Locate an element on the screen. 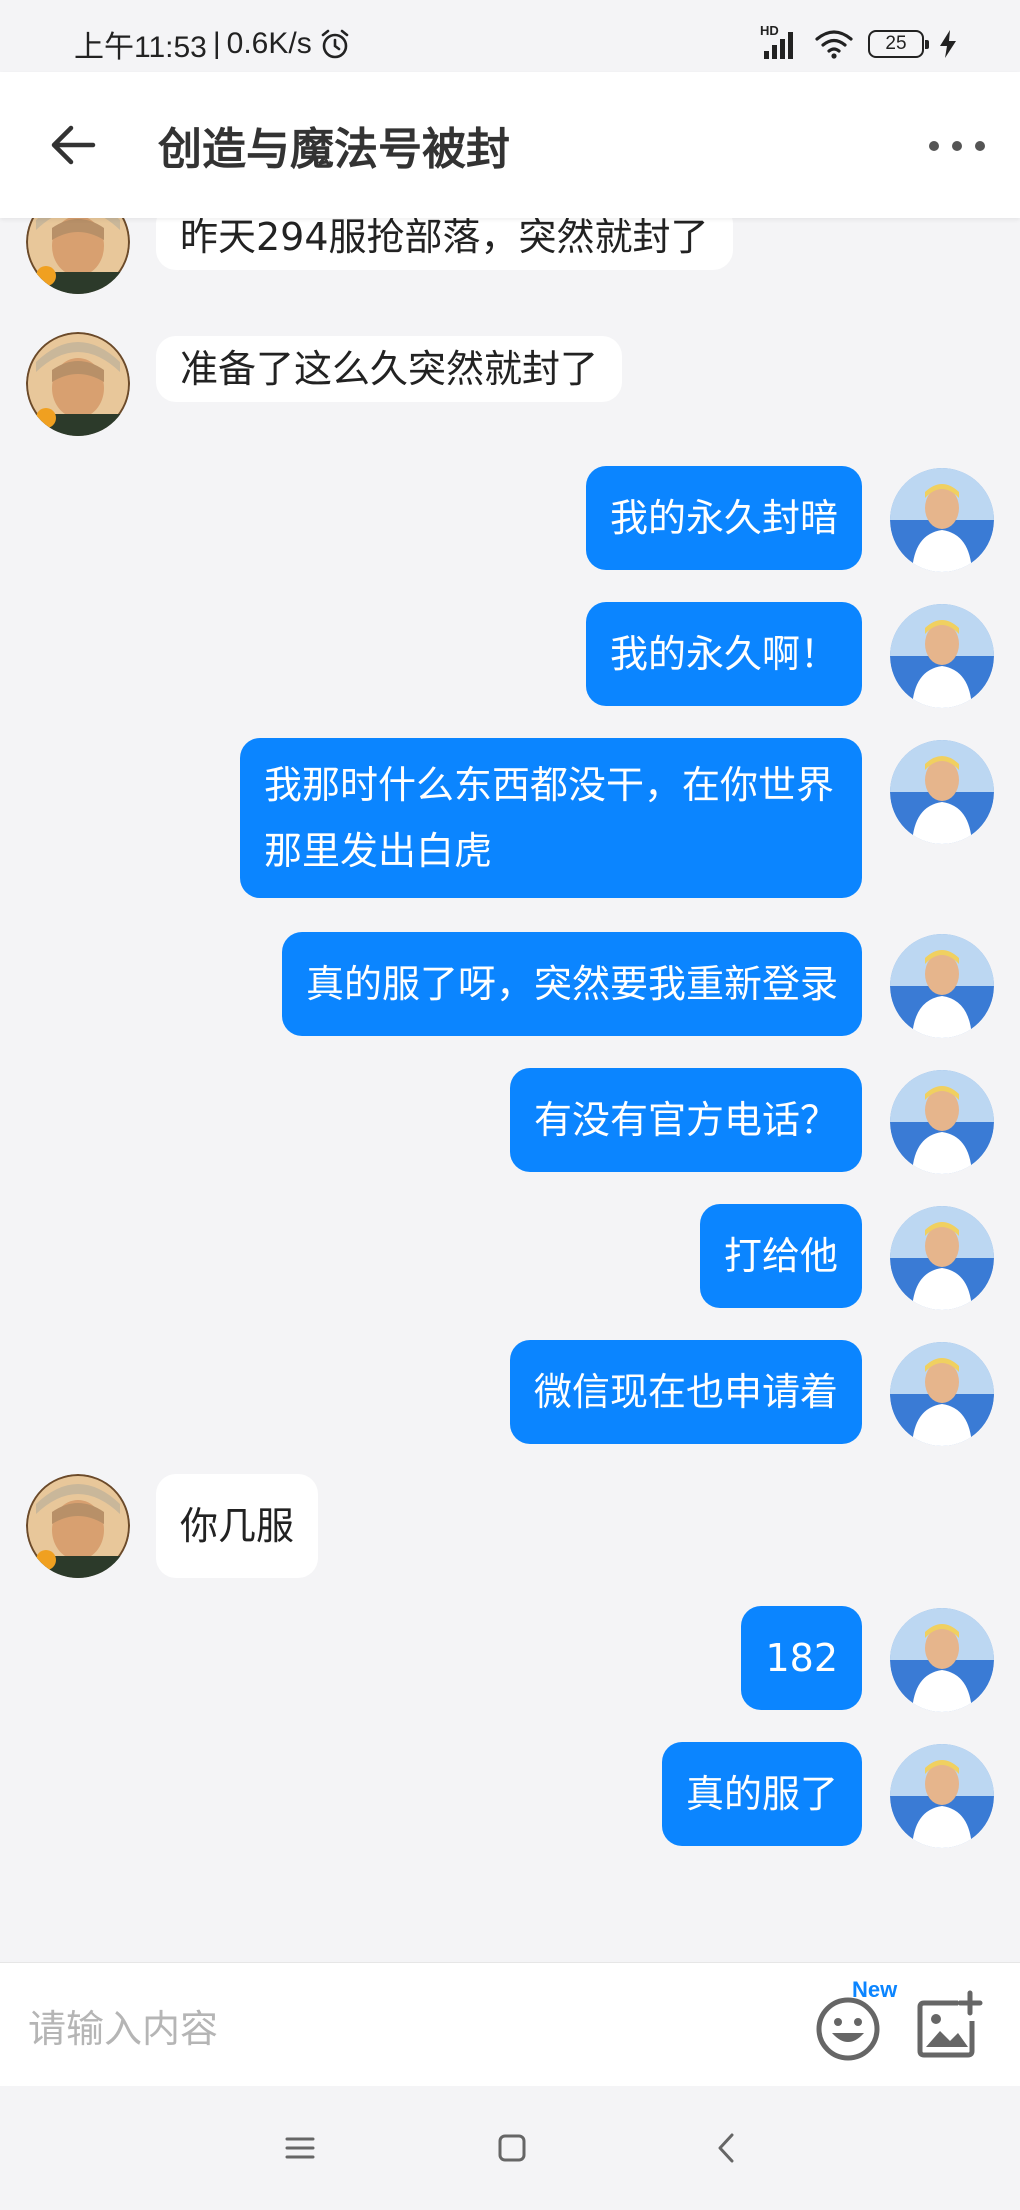 This screenshot has height=2210, width=1020. message-row: 真的服了呀，突然要我重新登录 is located at coordinates (510, 988).